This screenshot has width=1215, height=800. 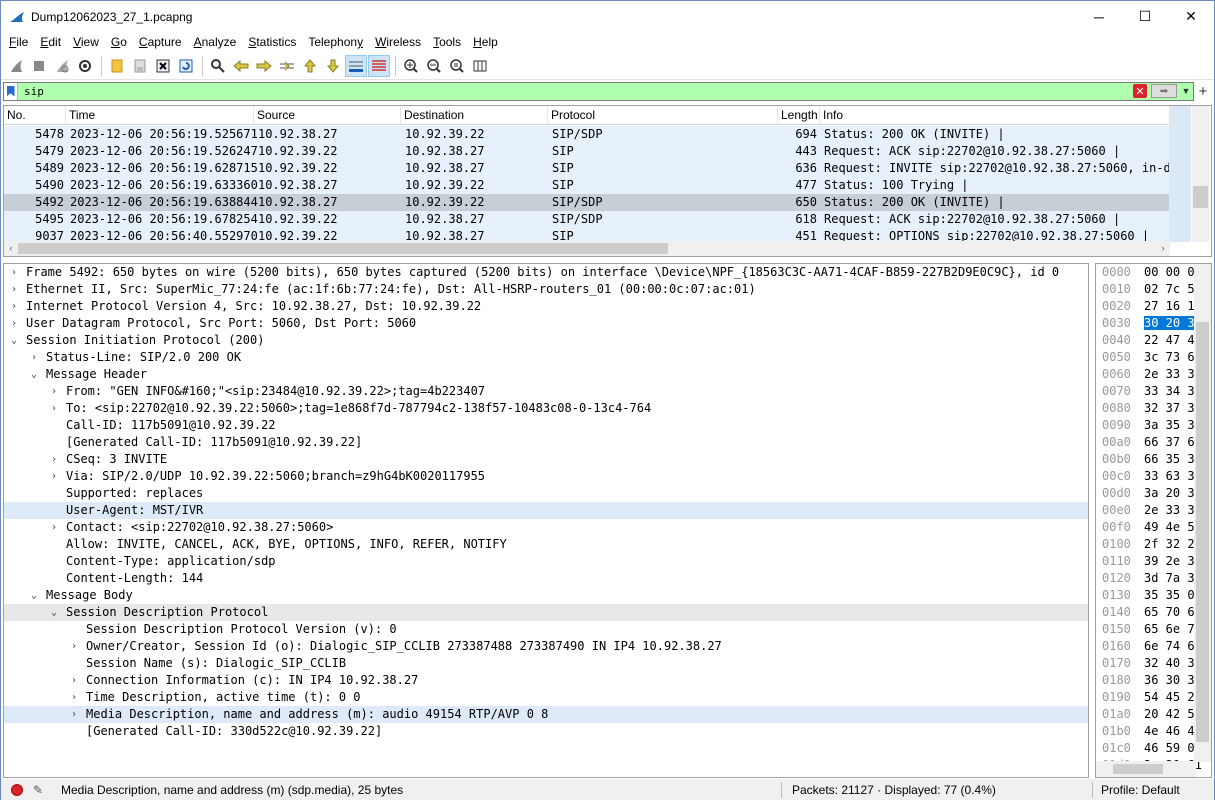 I want to click on close-button: ✕, so click(x=1191, y=16).